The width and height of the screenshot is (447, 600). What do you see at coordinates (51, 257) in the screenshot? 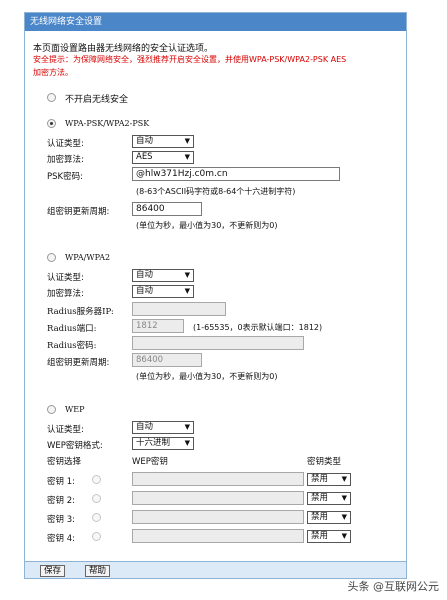
I see `wpa-radio` at bounding box center [51, 257].